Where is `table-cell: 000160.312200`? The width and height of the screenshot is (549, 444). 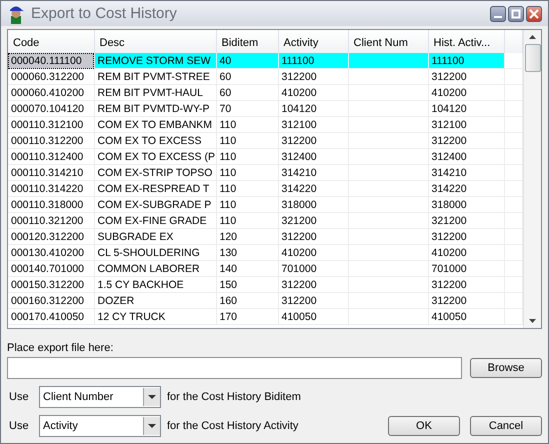
table-cell: 000160.312200 is located at coordinates (51, 300).